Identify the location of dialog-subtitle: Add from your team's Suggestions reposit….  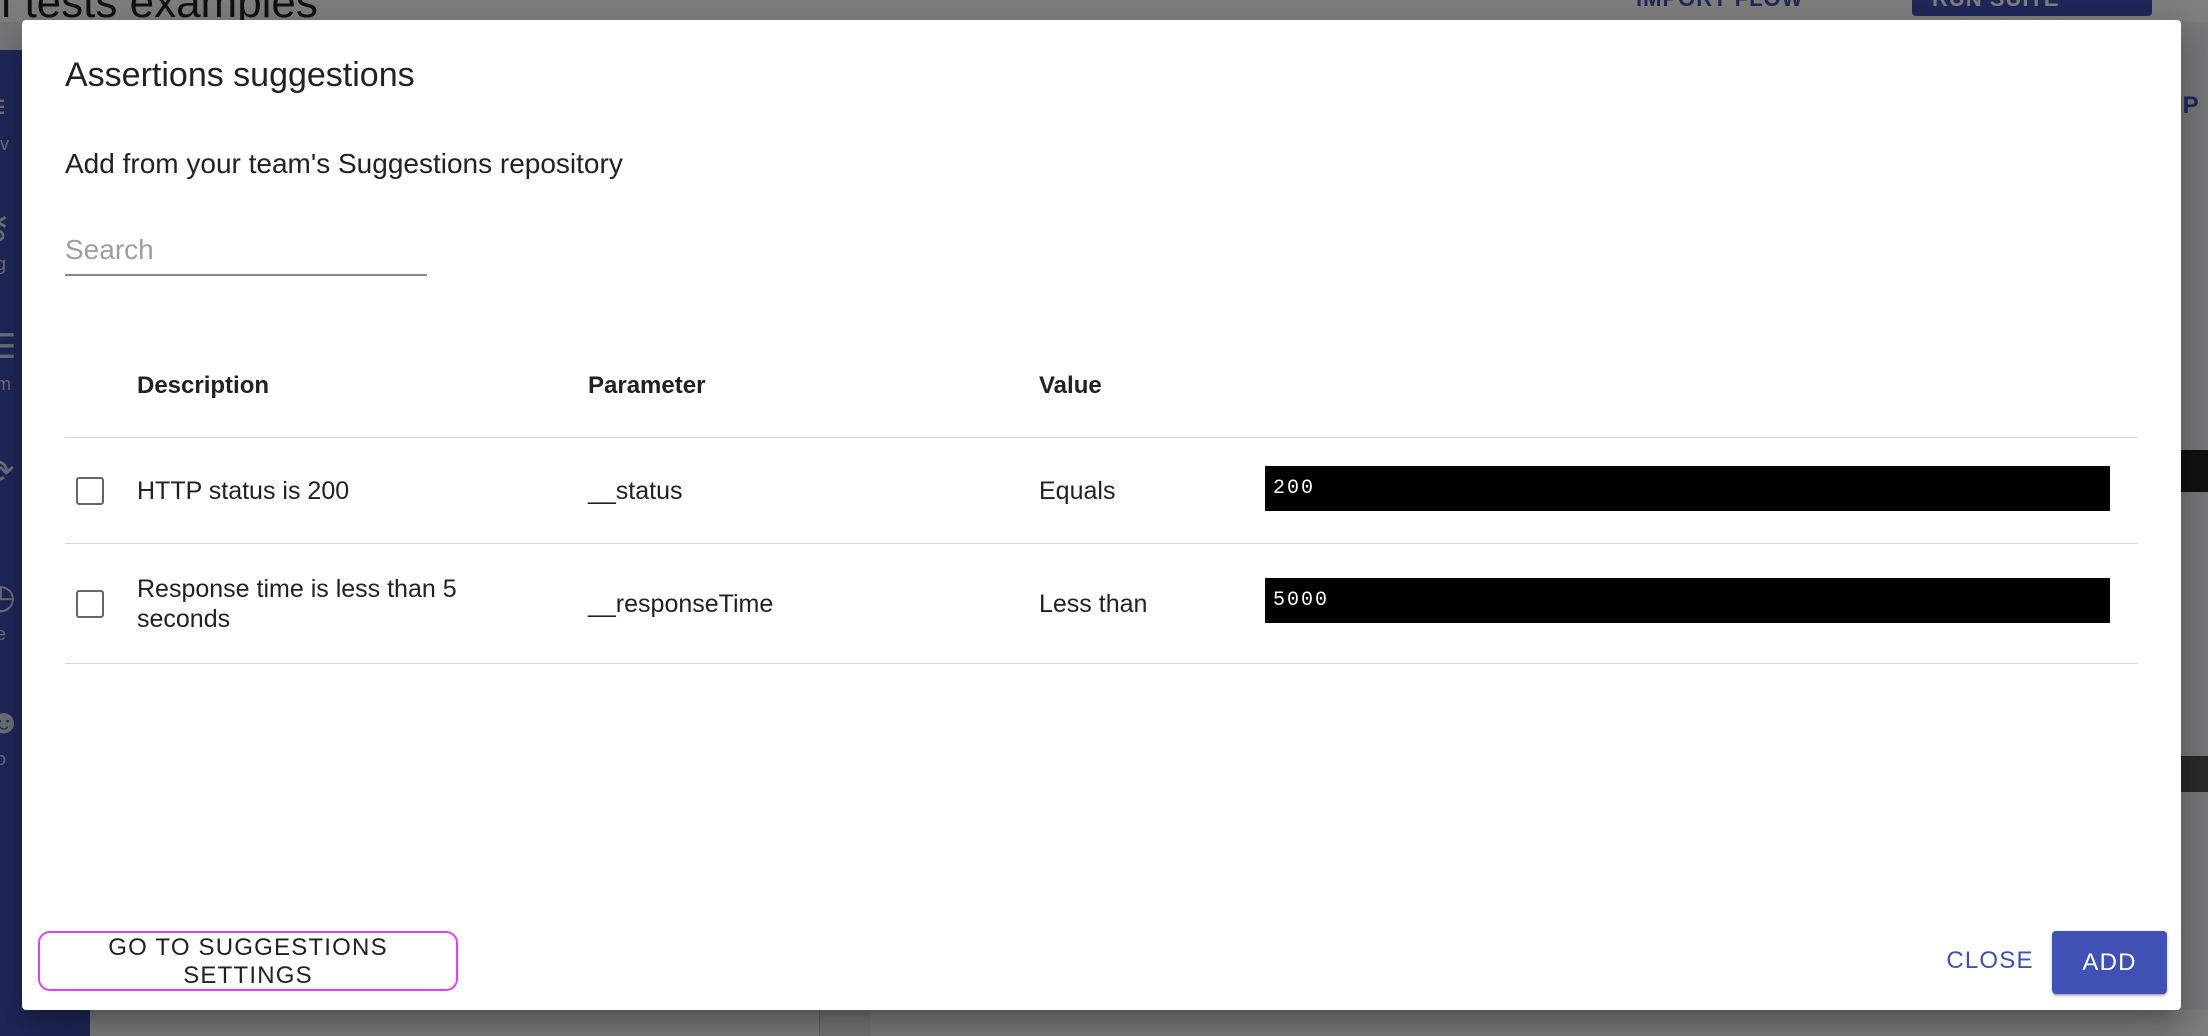
(344, 163).